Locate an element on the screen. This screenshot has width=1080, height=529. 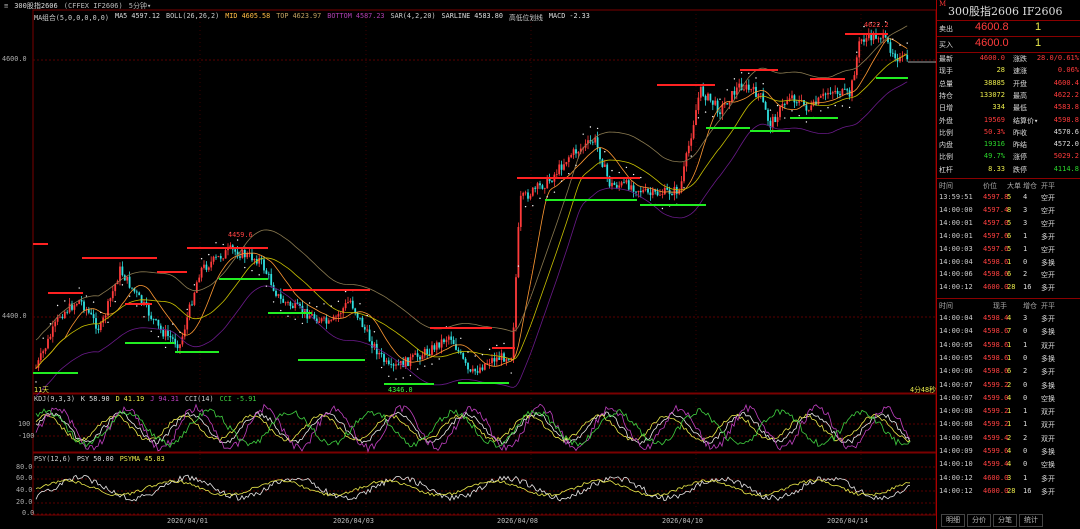
trade-cell: 4 is located at coordinates (1009, 464).